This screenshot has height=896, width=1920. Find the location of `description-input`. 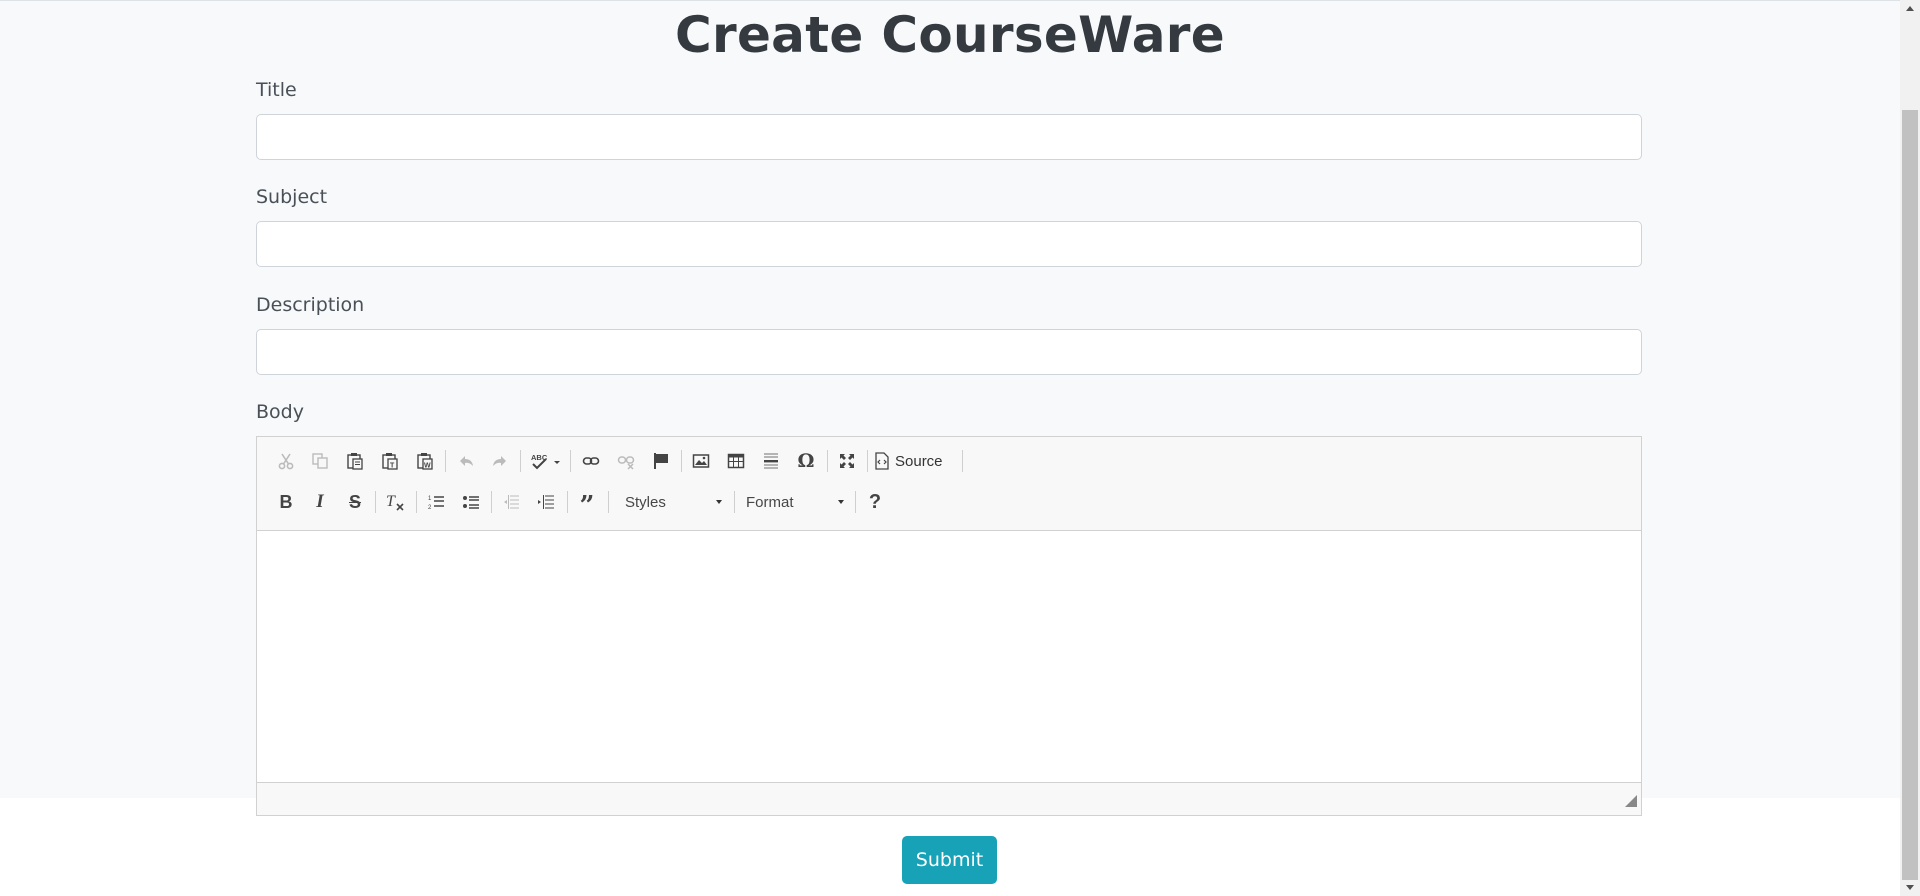

description-input is located at coordinates (949, 352).